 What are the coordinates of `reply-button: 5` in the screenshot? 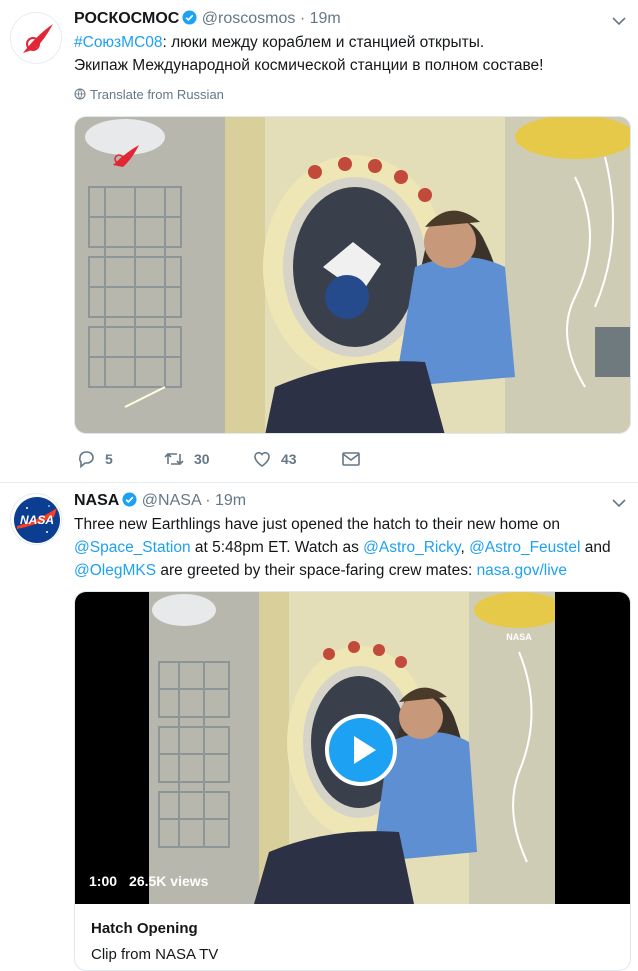 It's located at (94, 459).